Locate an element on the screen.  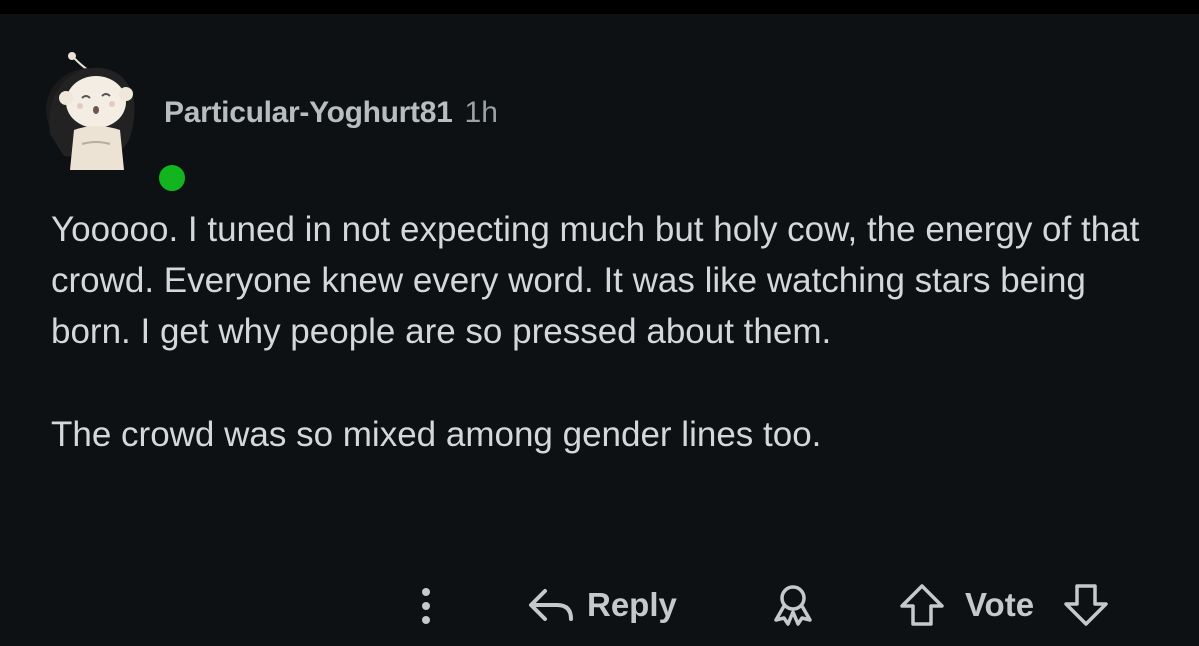
downvote-button is located at coordinates (1086, 605).